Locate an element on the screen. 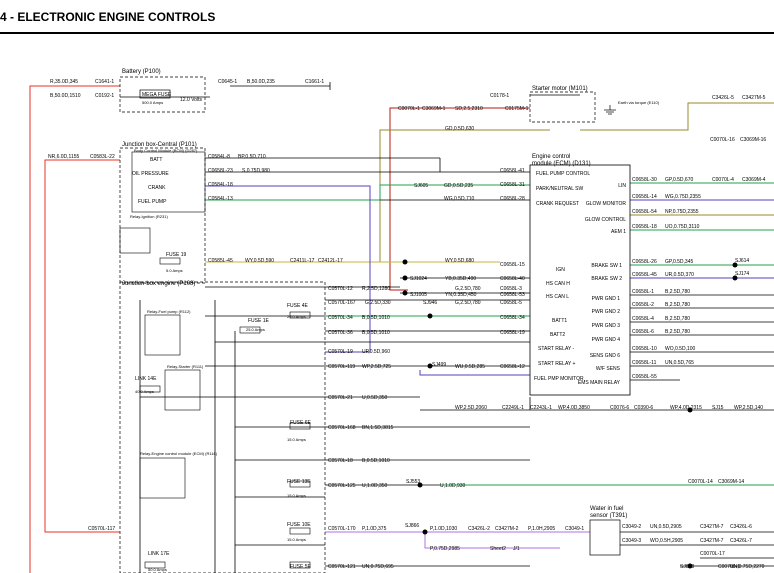 Image resolution: width=774 pixels, height=573 pixels. wire-label: B,0.5D,1010 is located at coordinates (376, 333).